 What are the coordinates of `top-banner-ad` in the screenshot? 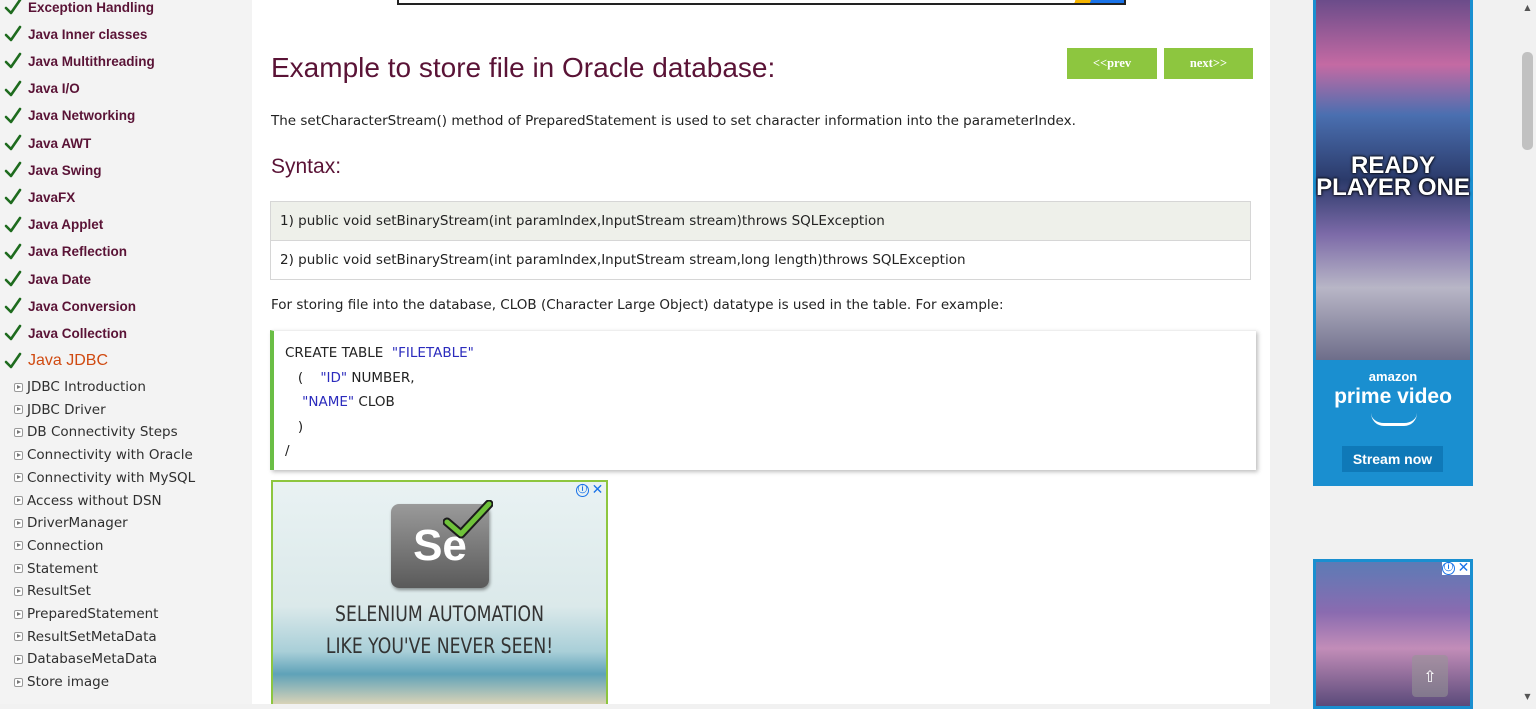 It's located at (761, 2).